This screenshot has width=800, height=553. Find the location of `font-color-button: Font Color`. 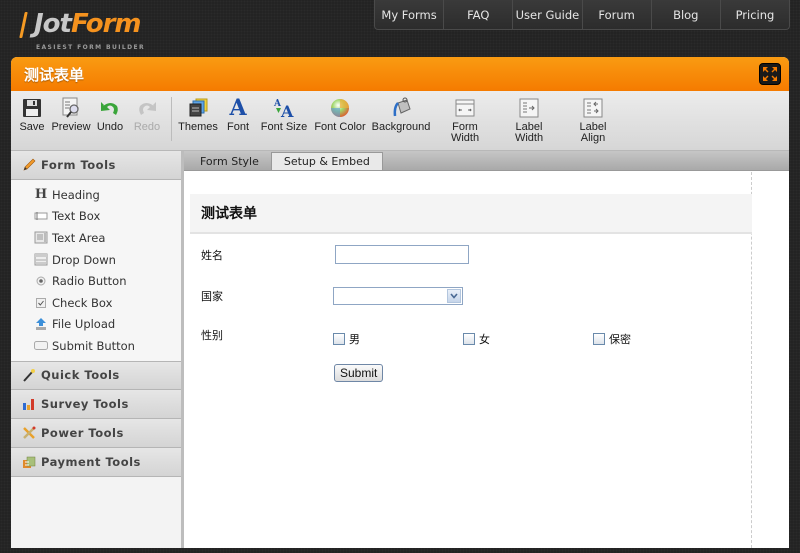

font-color-button: Font Color is located at coordinates (340, 112).